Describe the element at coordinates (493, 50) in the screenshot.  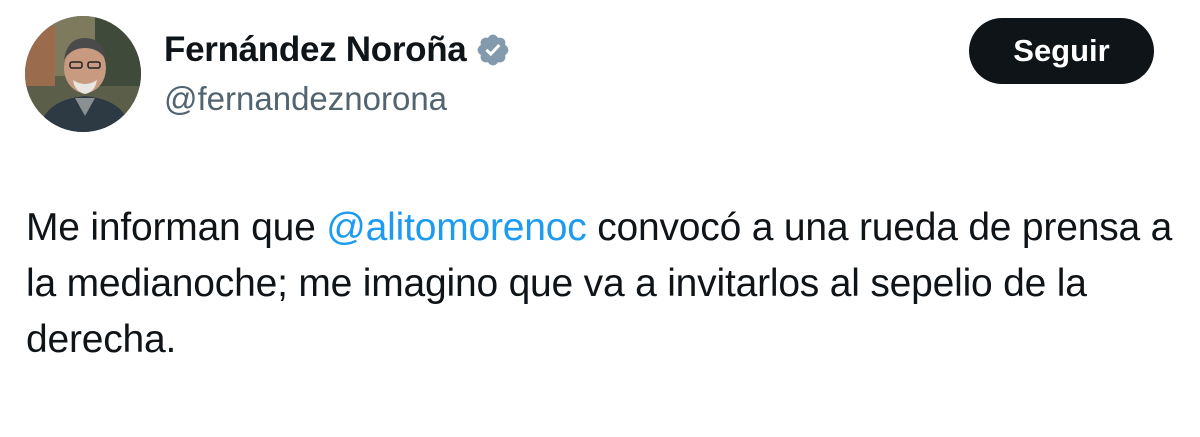
I see `verified-badge-icon` at that location.